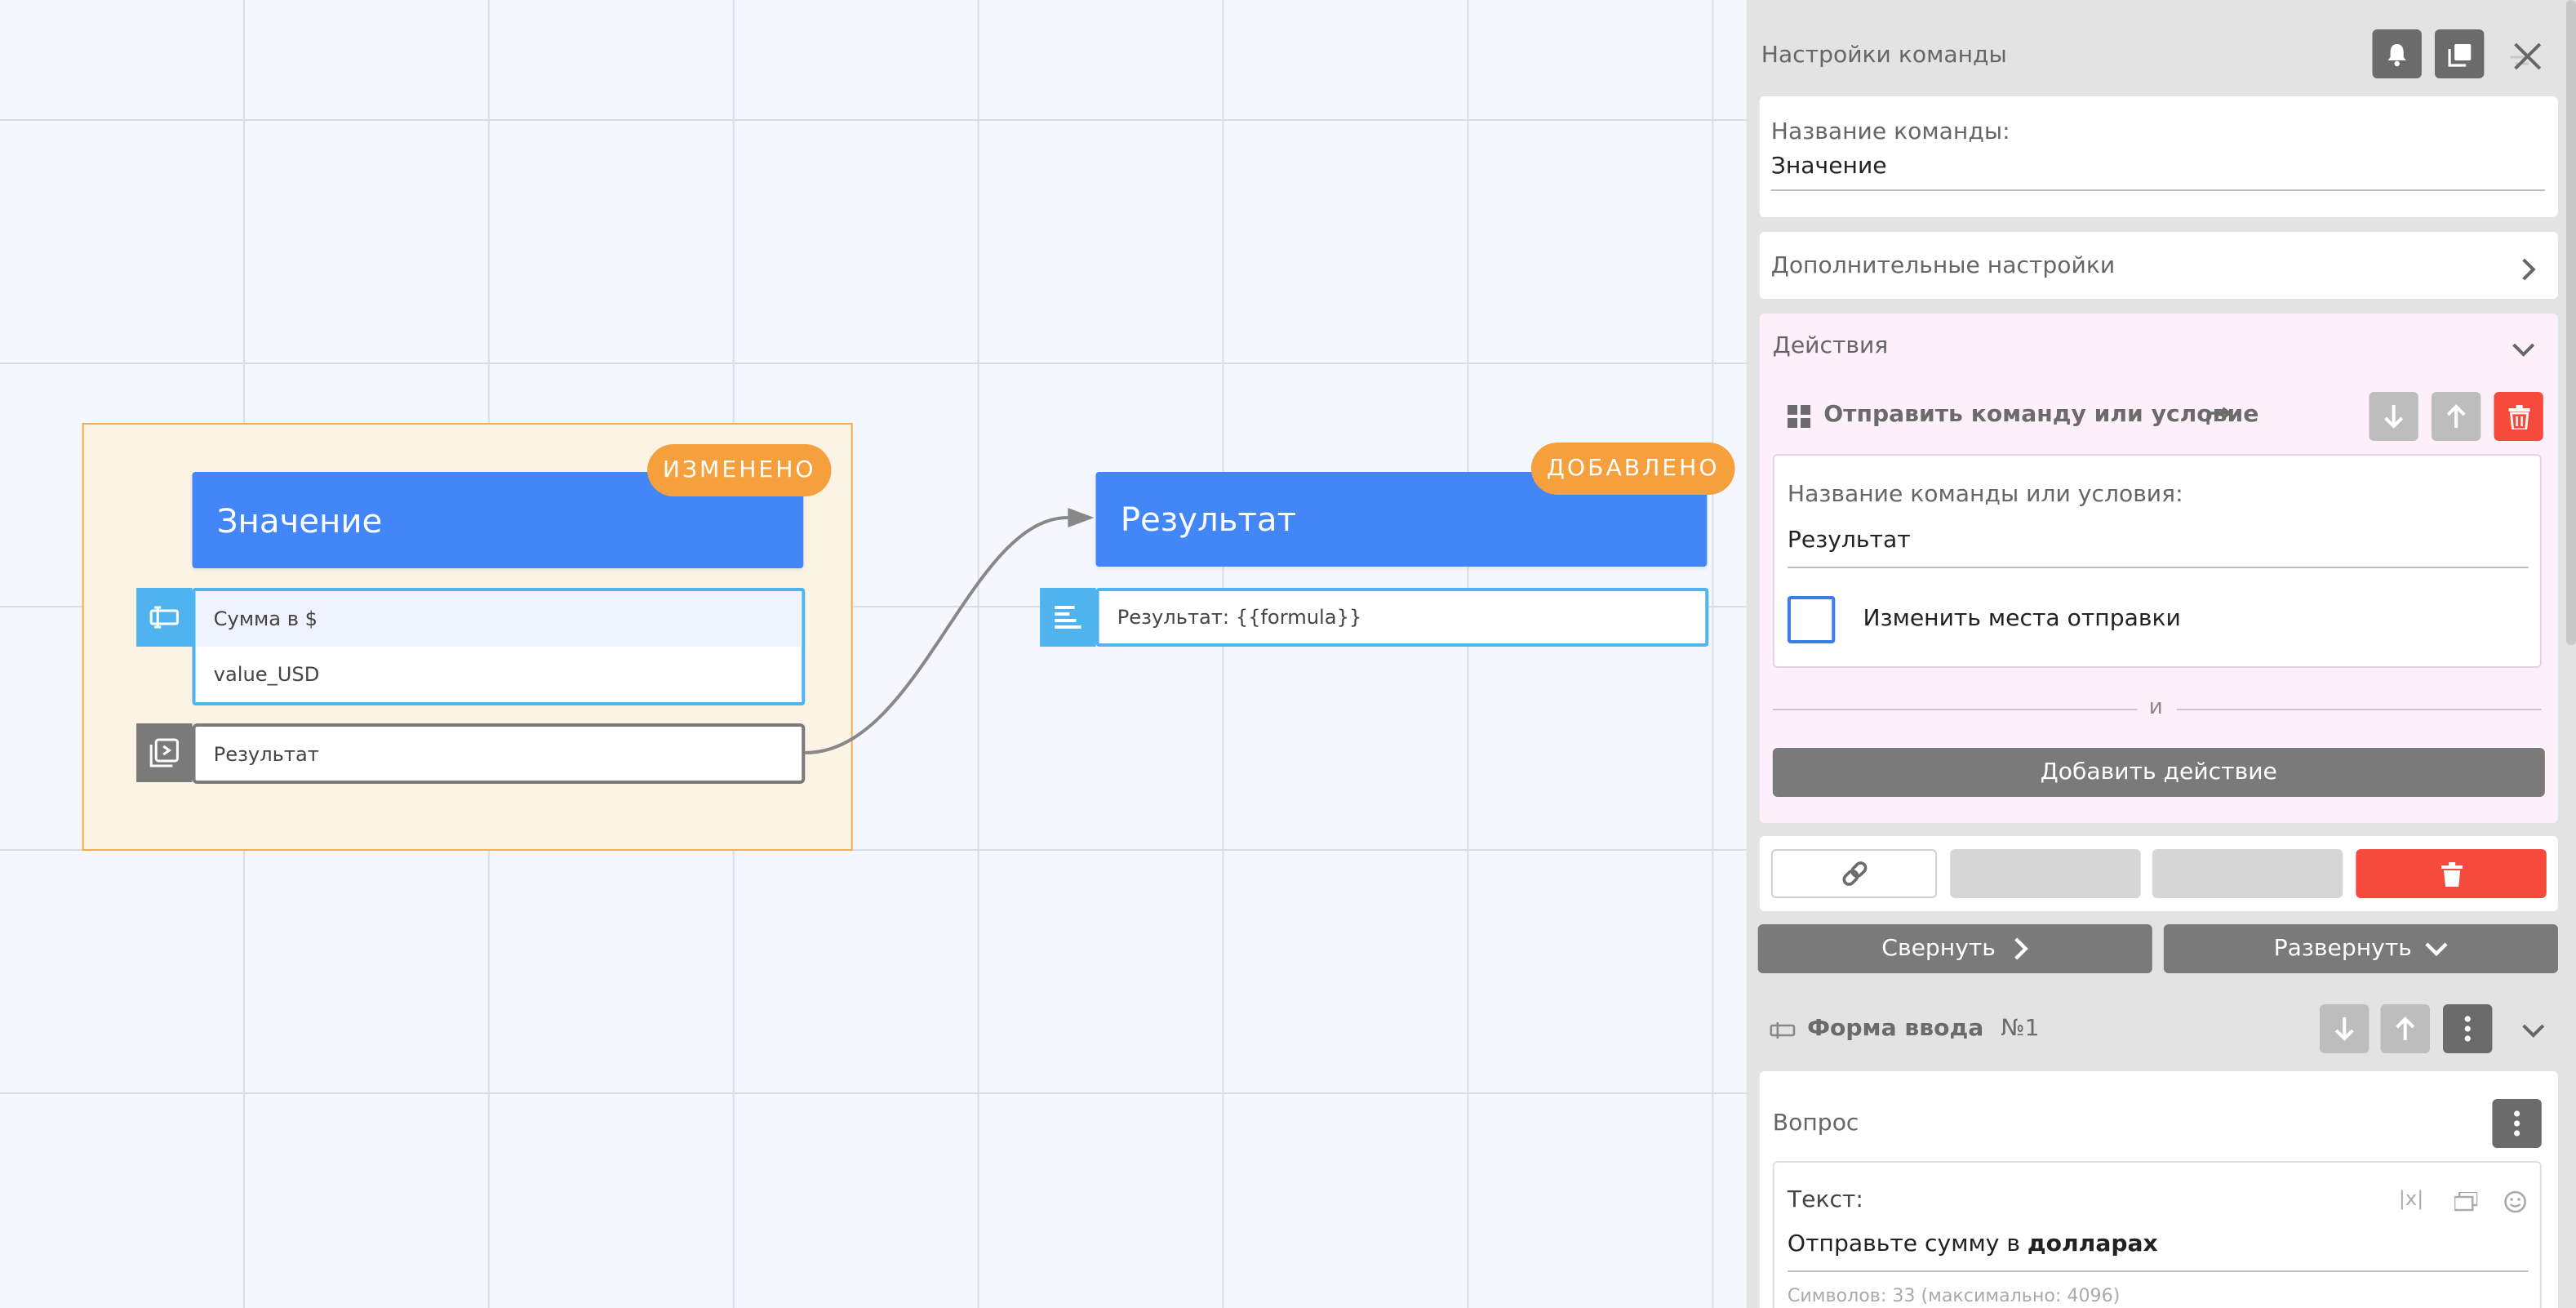  I want to click on notify-button, so click(2397, 53).